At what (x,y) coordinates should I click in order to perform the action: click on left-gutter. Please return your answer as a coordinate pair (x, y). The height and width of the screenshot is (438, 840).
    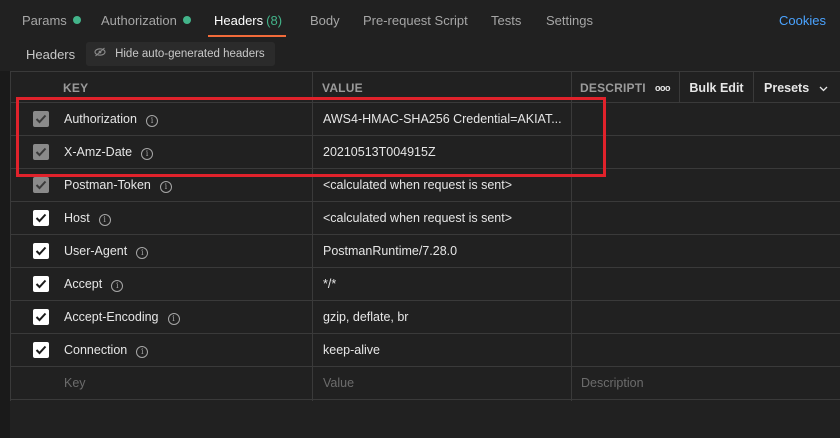
    Looking at the image, I should click on (5, 254).